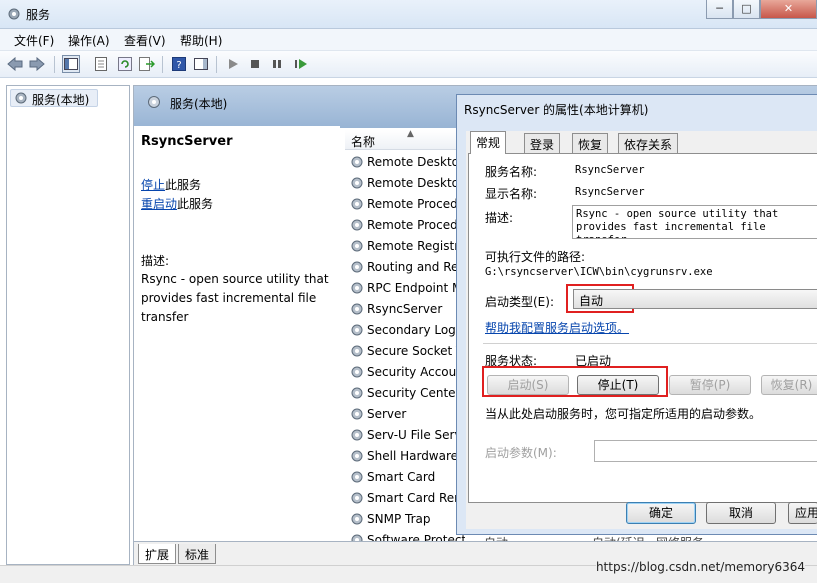 The image size is (817, 583). What do you see at coordinates (746, 9) in the screenshot?
I see `maximize-button: □` at bounding box center [746, 9].